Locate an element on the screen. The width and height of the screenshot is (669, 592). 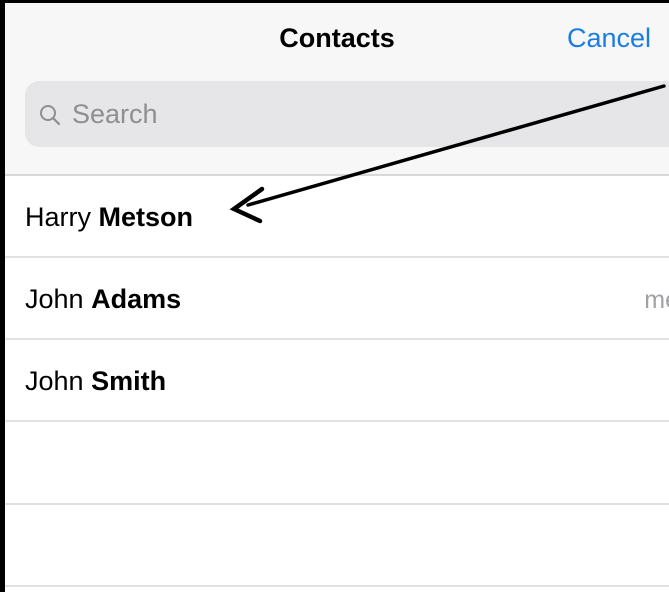
contact-row-john-smith: John Smith is located at coordinates (337, 380).